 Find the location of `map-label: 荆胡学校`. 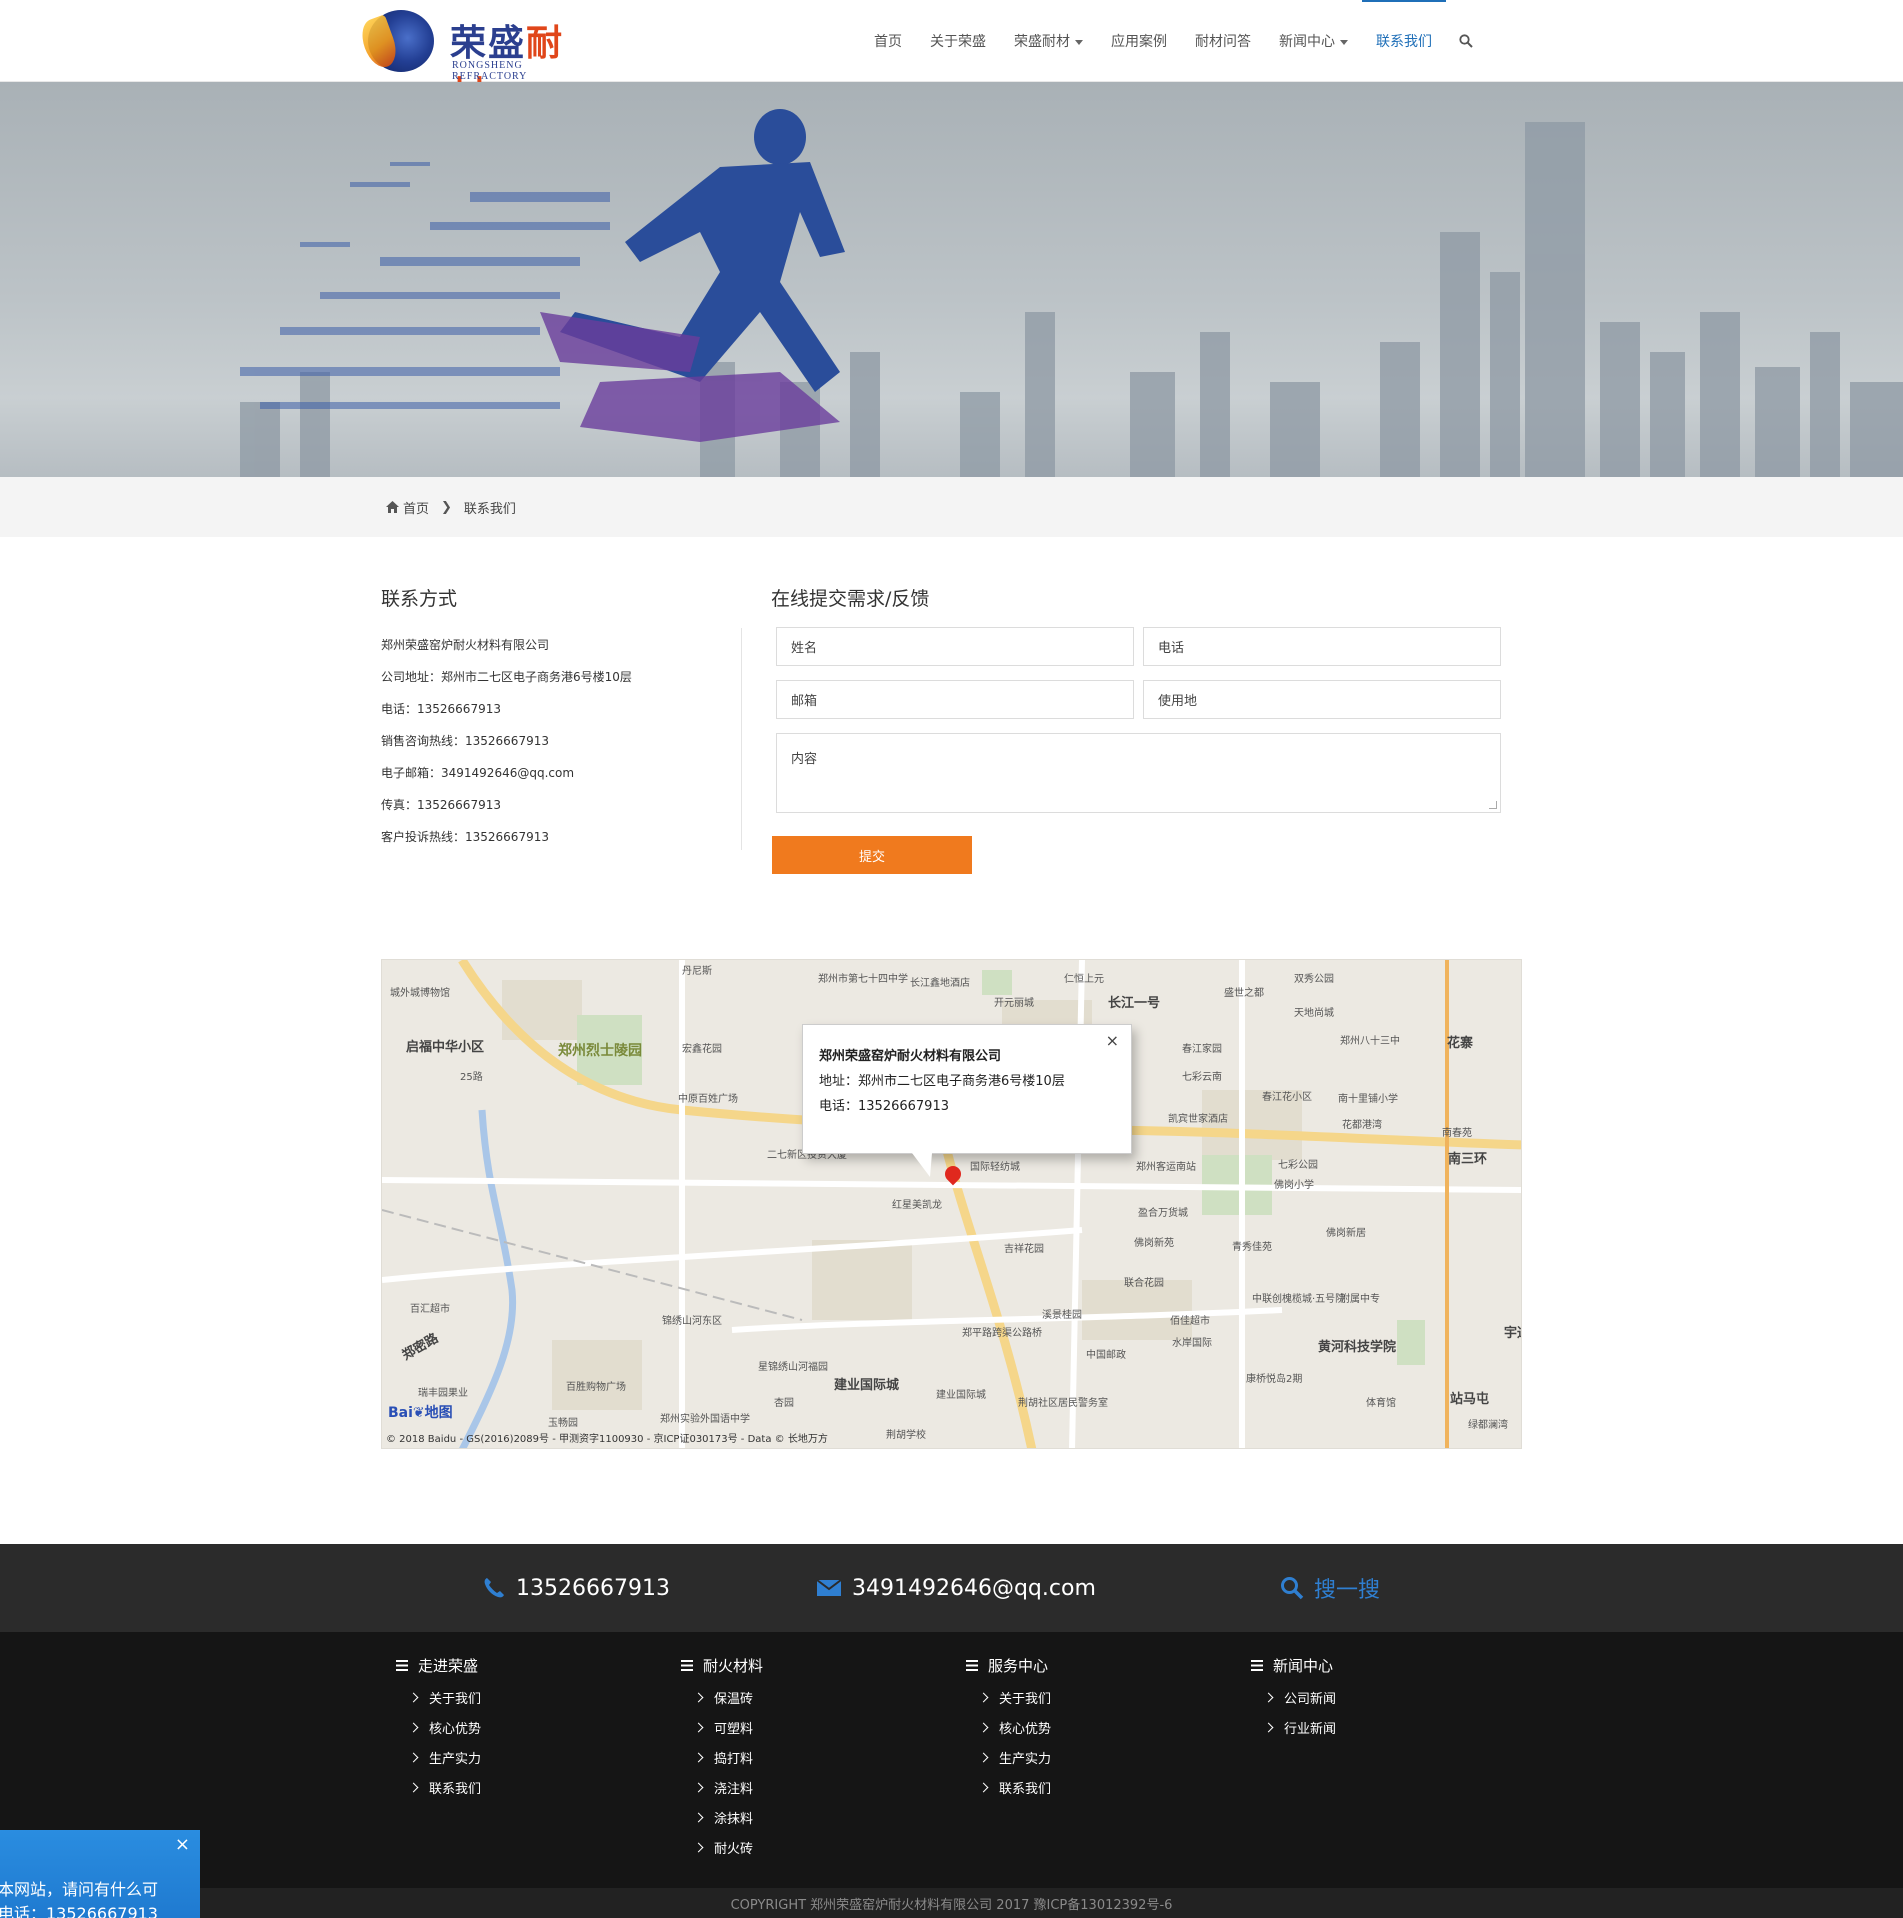

map-label: 荆胡学校 is located at coordinates (906, 1435).